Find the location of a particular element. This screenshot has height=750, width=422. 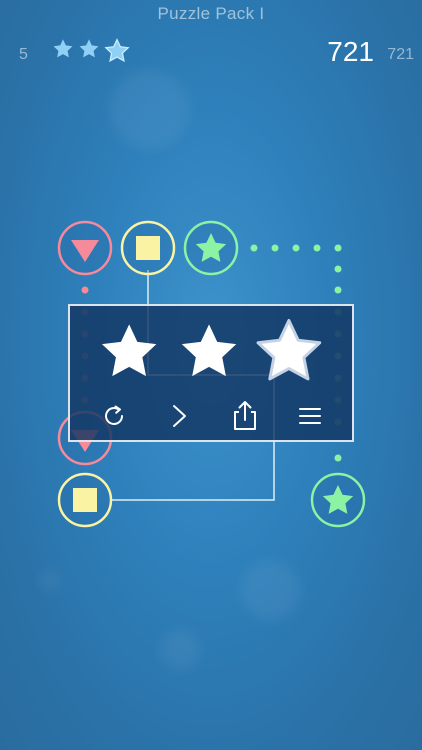

restart-icon is located at coordinates (114, 415).